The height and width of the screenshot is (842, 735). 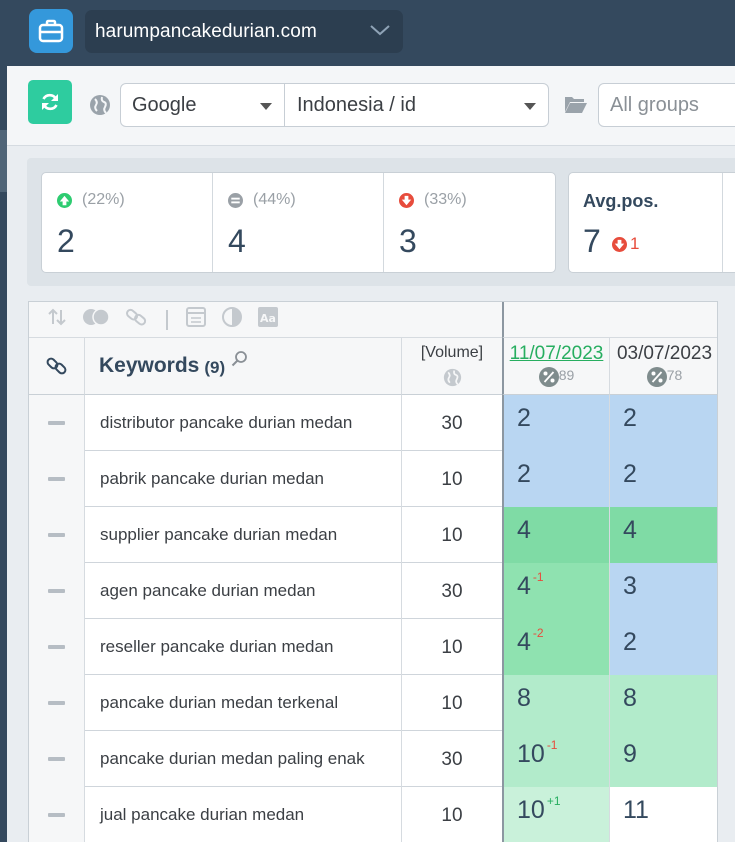 I want to click on keyword-cell: pabrik pancake durian medan, so click(x=243, y=479).